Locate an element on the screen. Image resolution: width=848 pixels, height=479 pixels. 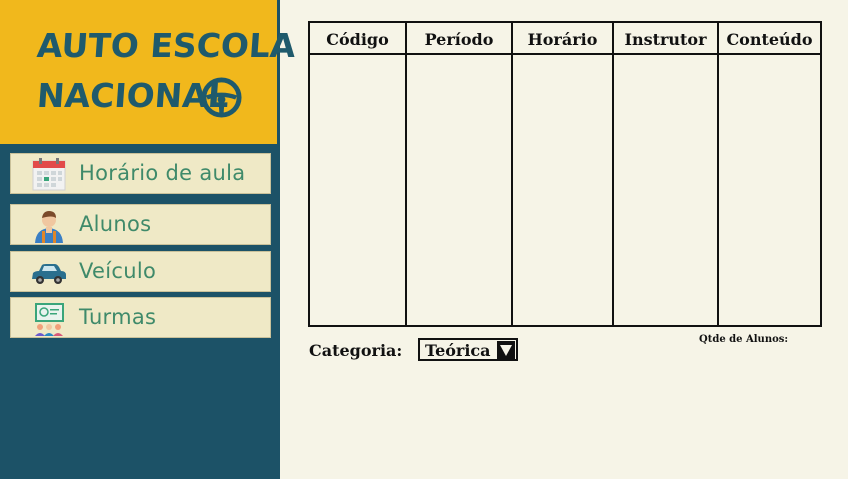
sidebar-item-horario: Horário de aula is located at coordinates (140, 173).